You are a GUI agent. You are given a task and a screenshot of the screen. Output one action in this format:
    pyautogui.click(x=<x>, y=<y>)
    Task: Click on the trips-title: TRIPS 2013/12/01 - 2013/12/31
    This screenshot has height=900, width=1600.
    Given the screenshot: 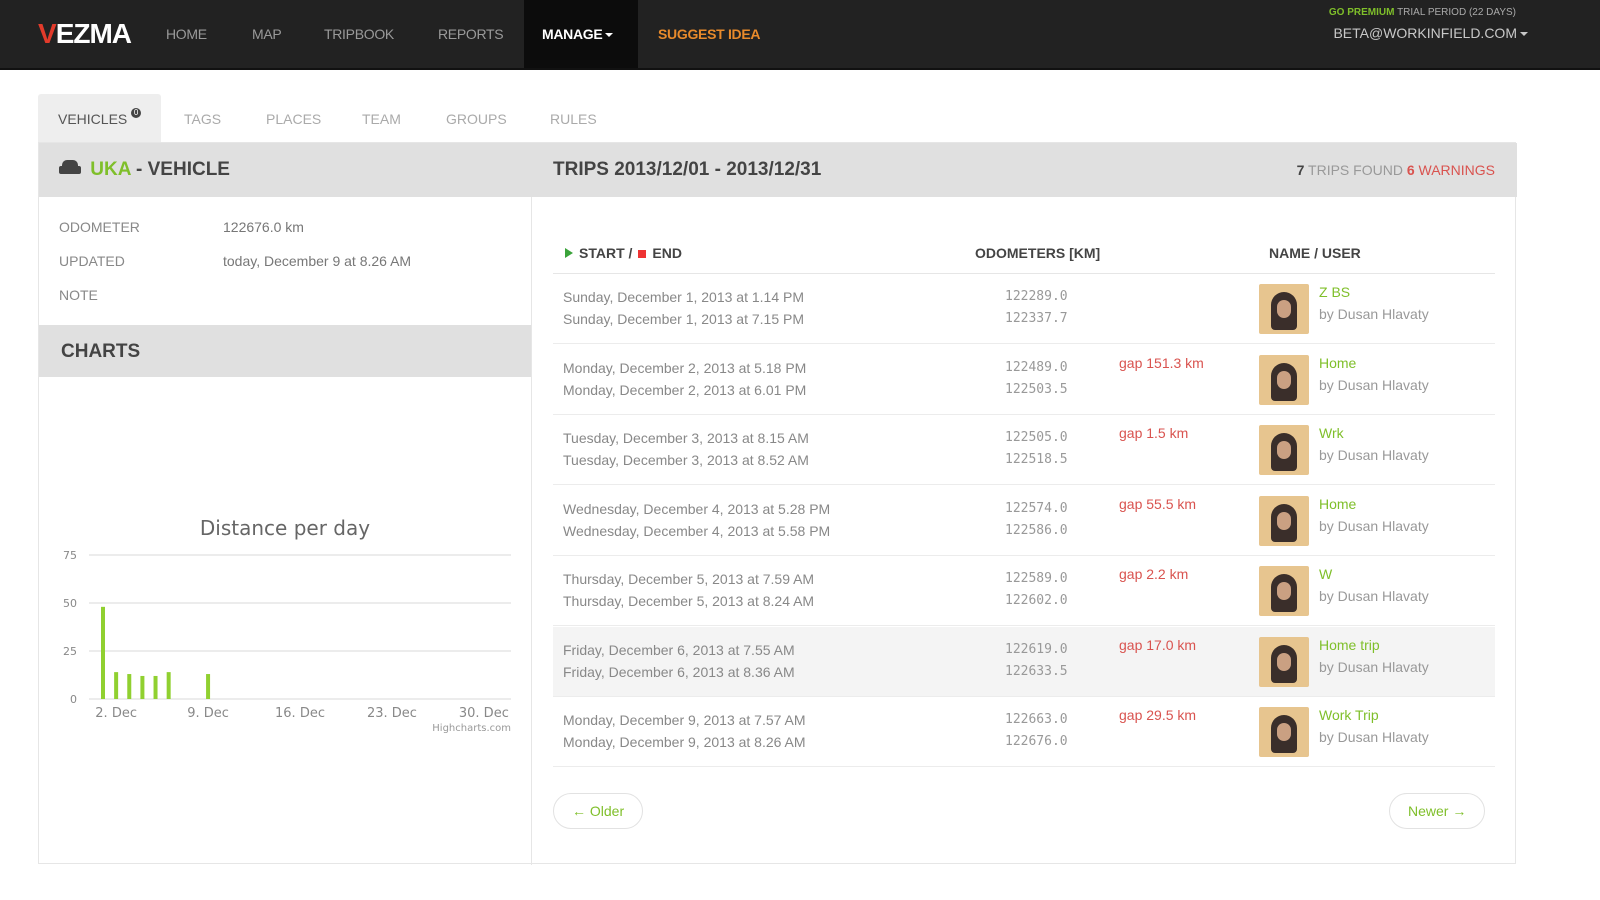 What is the action you would take?
    pyautogui.click(x=687, y=169)
    